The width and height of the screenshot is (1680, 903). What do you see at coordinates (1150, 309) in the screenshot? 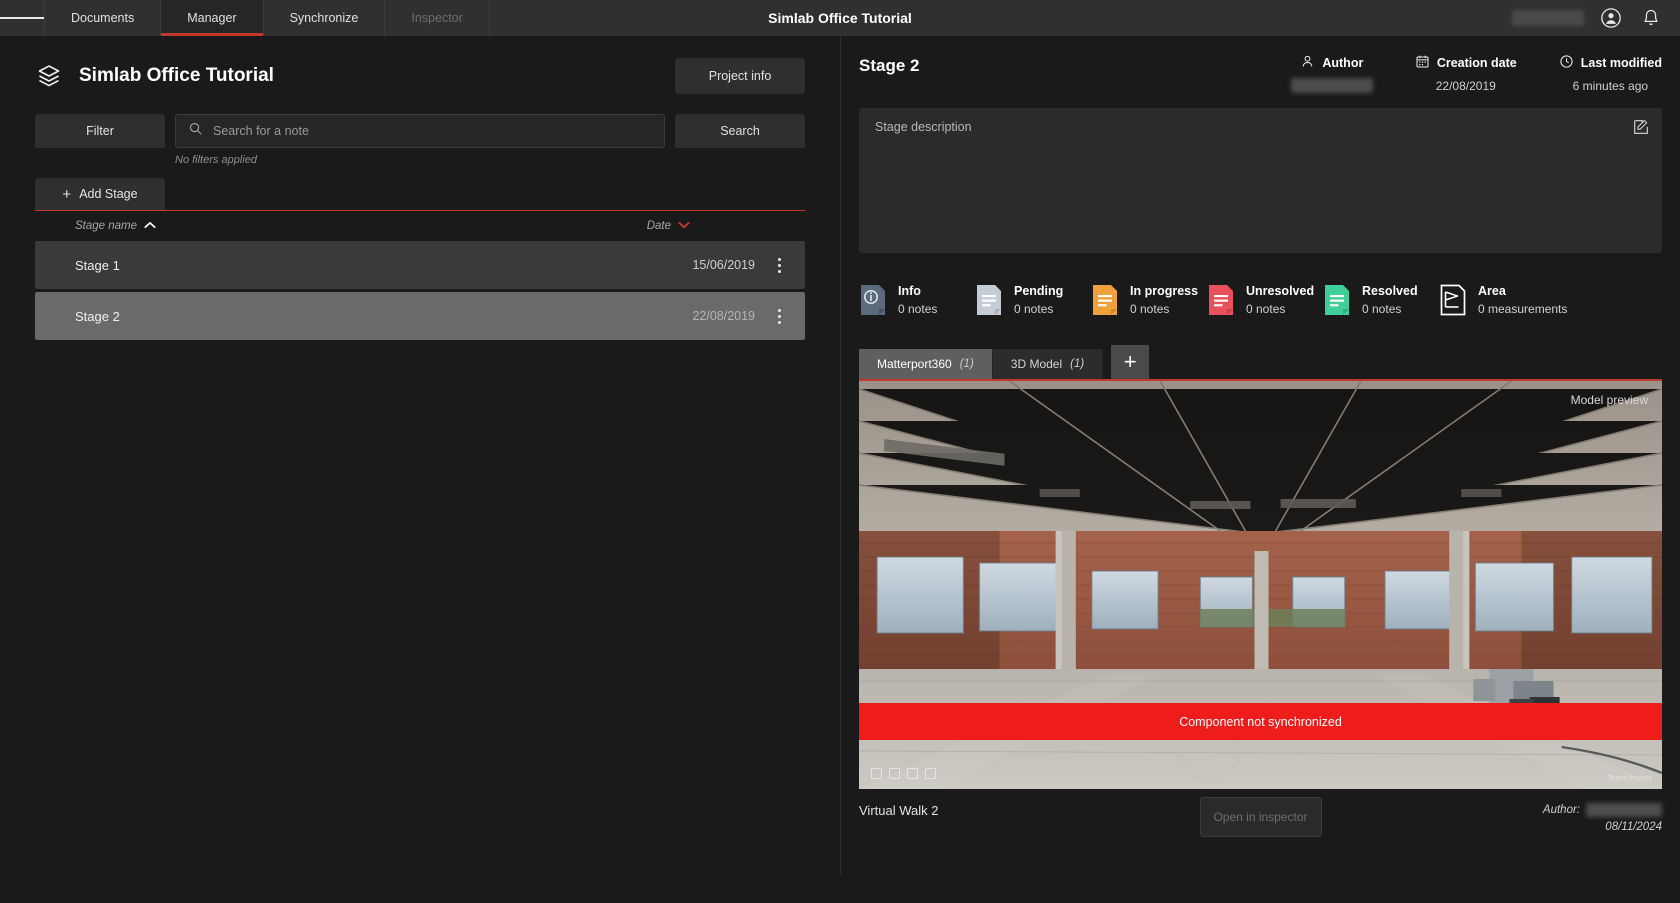
I see `status-in-progress-count: 0 notes` at bounding box center [1150, 309].